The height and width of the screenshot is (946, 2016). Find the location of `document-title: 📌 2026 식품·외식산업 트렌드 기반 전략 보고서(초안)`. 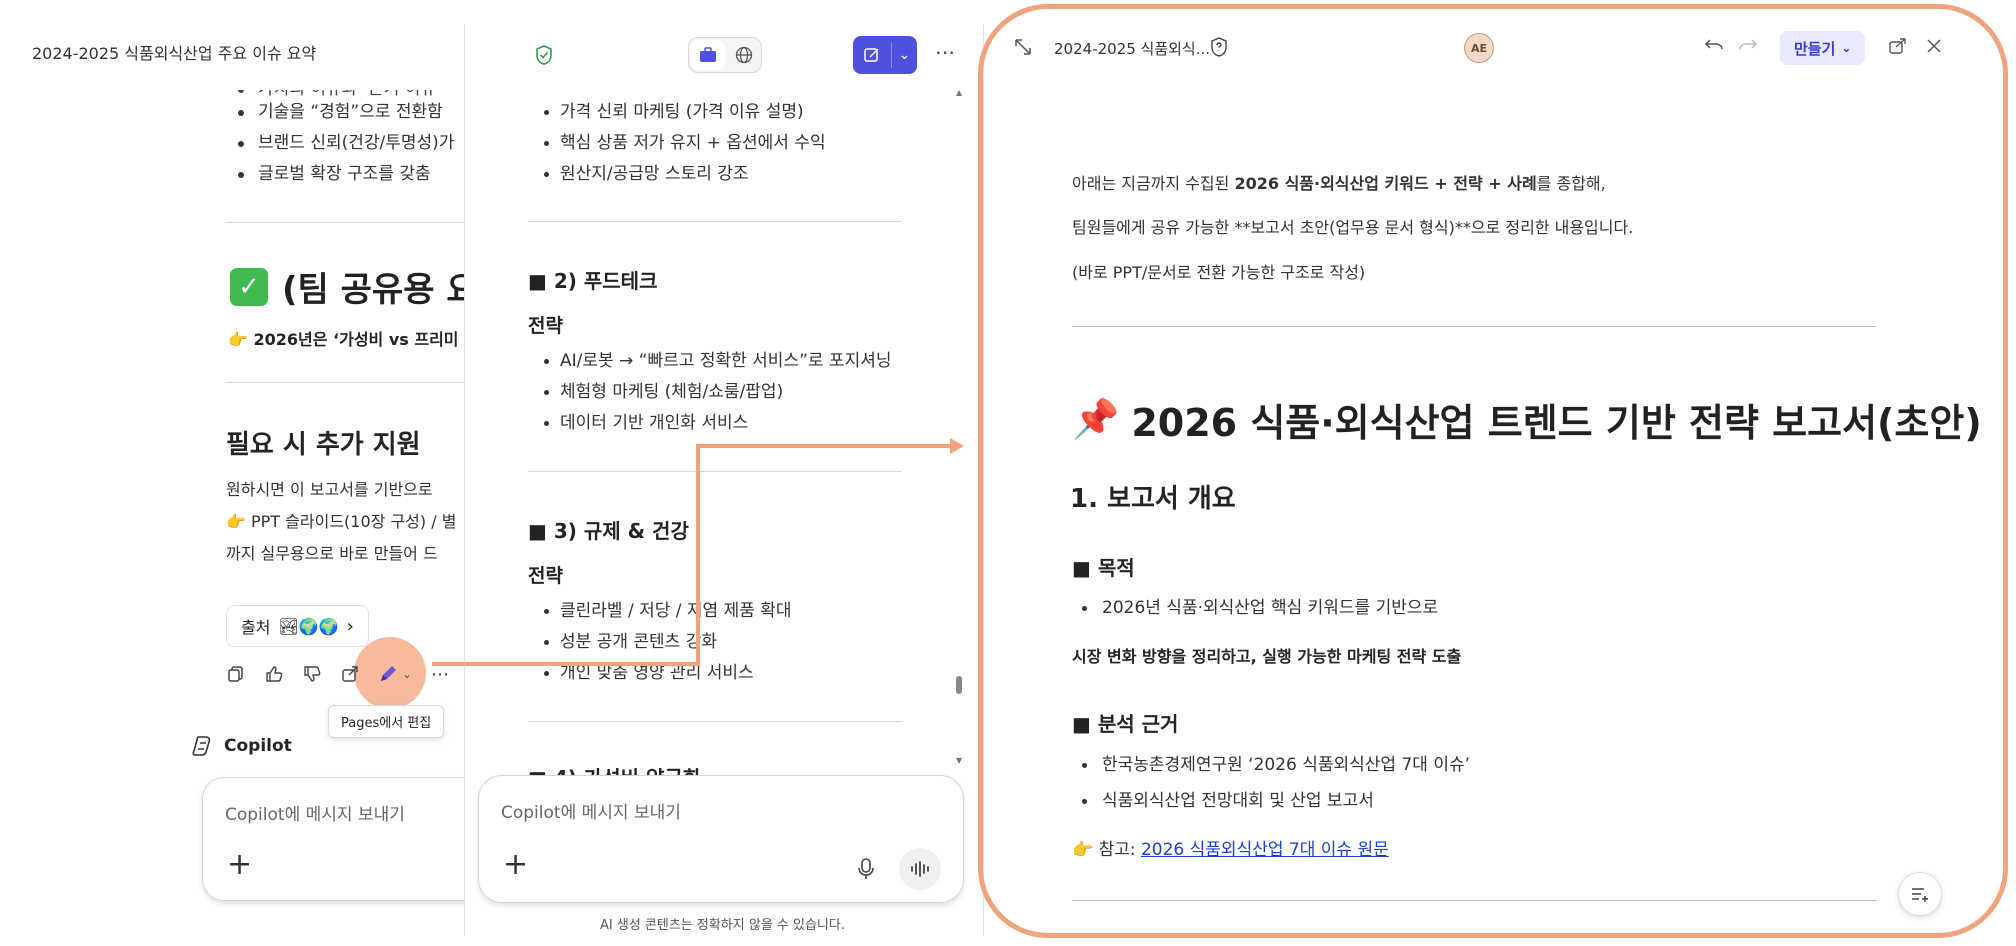

document-title: 📌 2026 식품·외식산업 트렌드 기반 전략 보고서(초안) is located at coordinates (1527, 419).